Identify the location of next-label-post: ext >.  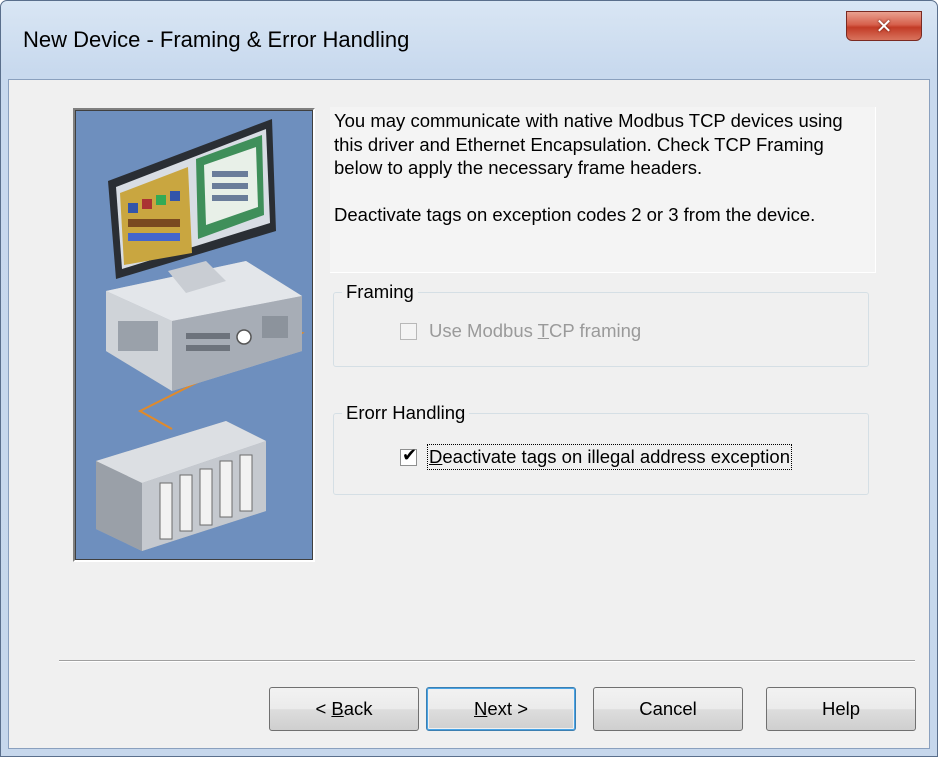
(507, 708).